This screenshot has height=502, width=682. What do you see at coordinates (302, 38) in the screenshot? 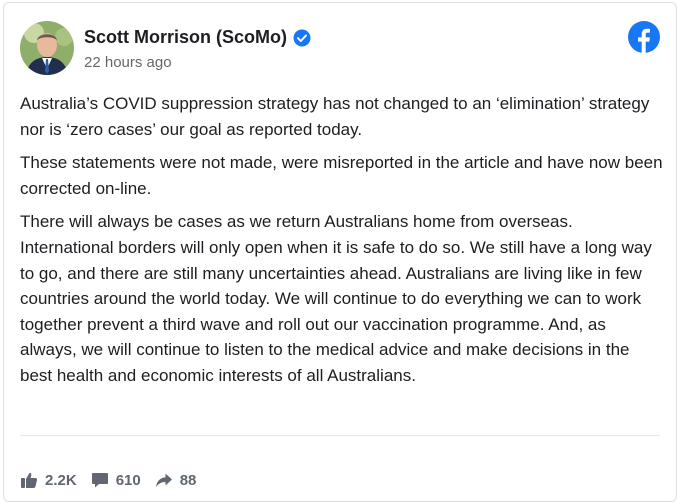
I see `verified-badge-icon` at bounding box center [302, 38].